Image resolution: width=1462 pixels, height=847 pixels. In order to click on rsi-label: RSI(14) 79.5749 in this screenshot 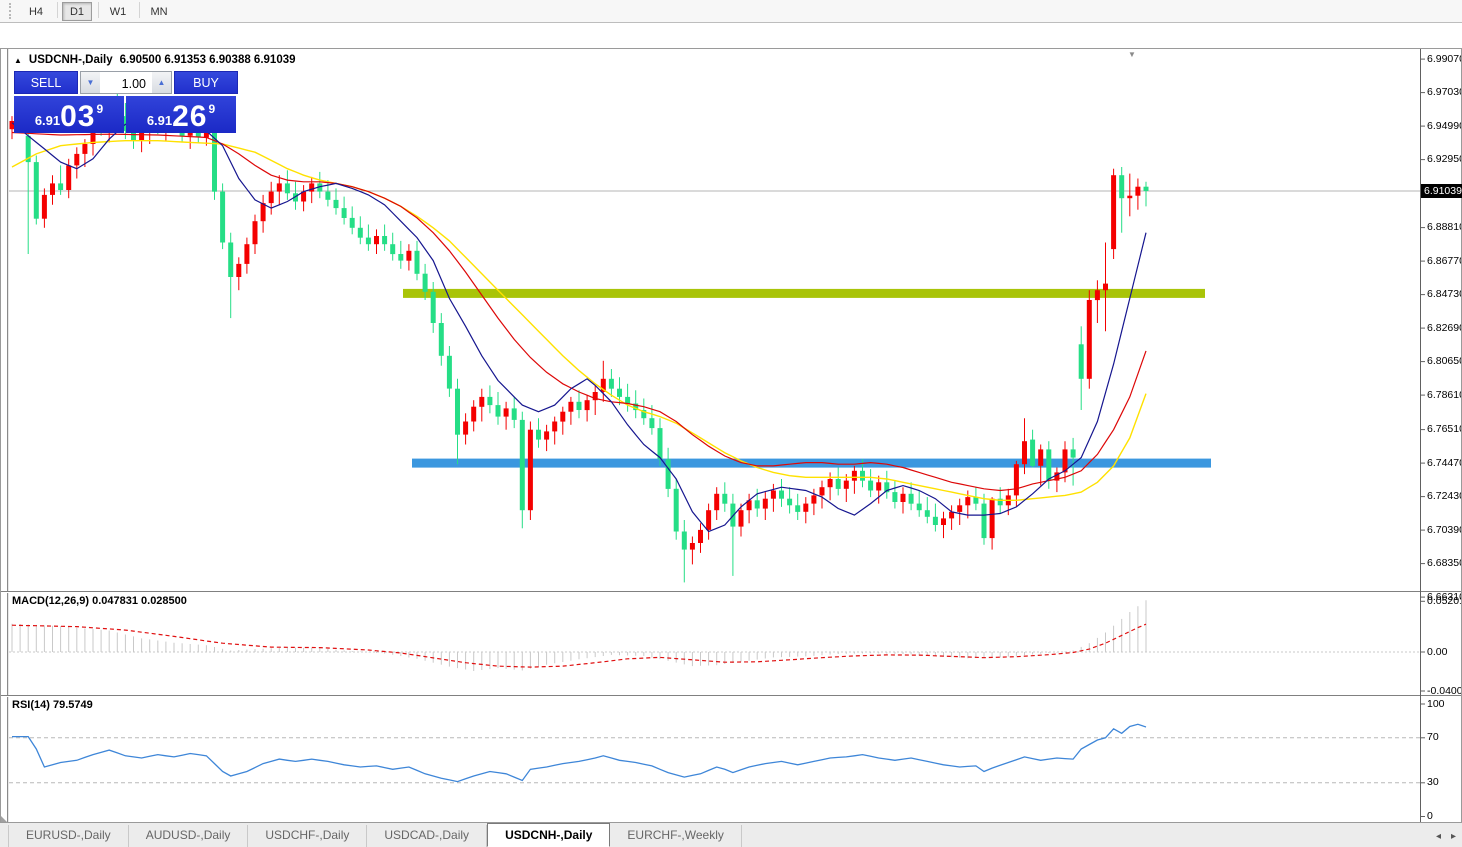, I will do `click(52, 705)`.